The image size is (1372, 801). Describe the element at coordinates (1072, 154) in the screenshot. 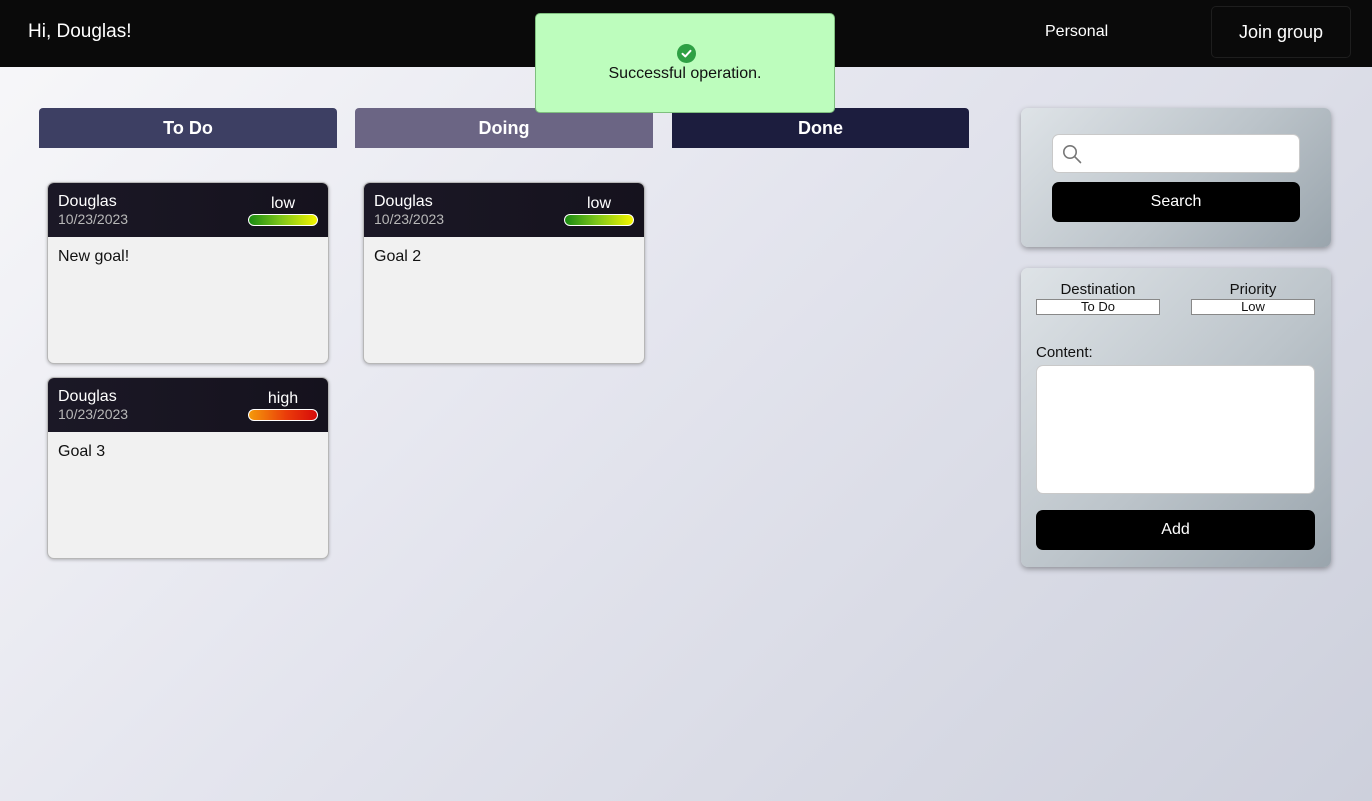

I see `search-icon` at that location.